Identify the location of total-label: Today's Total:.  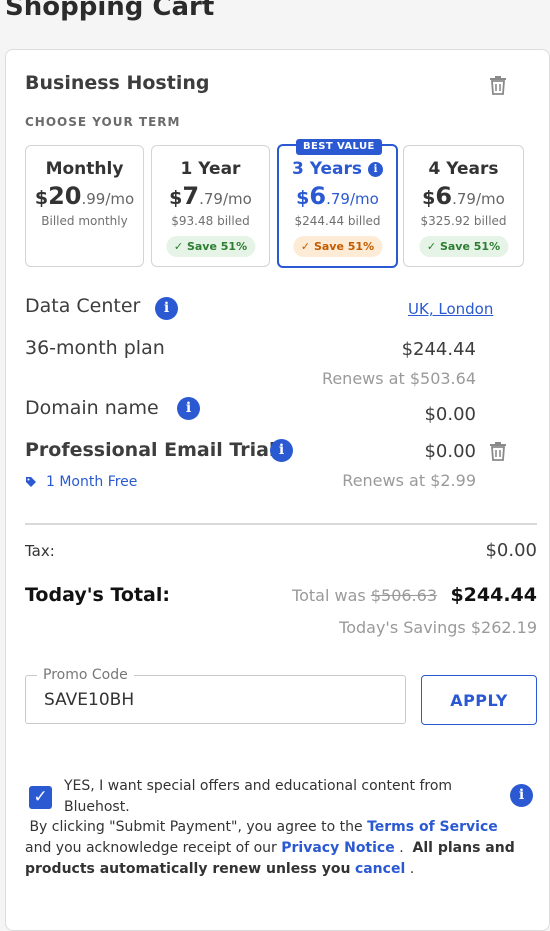
(97, 595).